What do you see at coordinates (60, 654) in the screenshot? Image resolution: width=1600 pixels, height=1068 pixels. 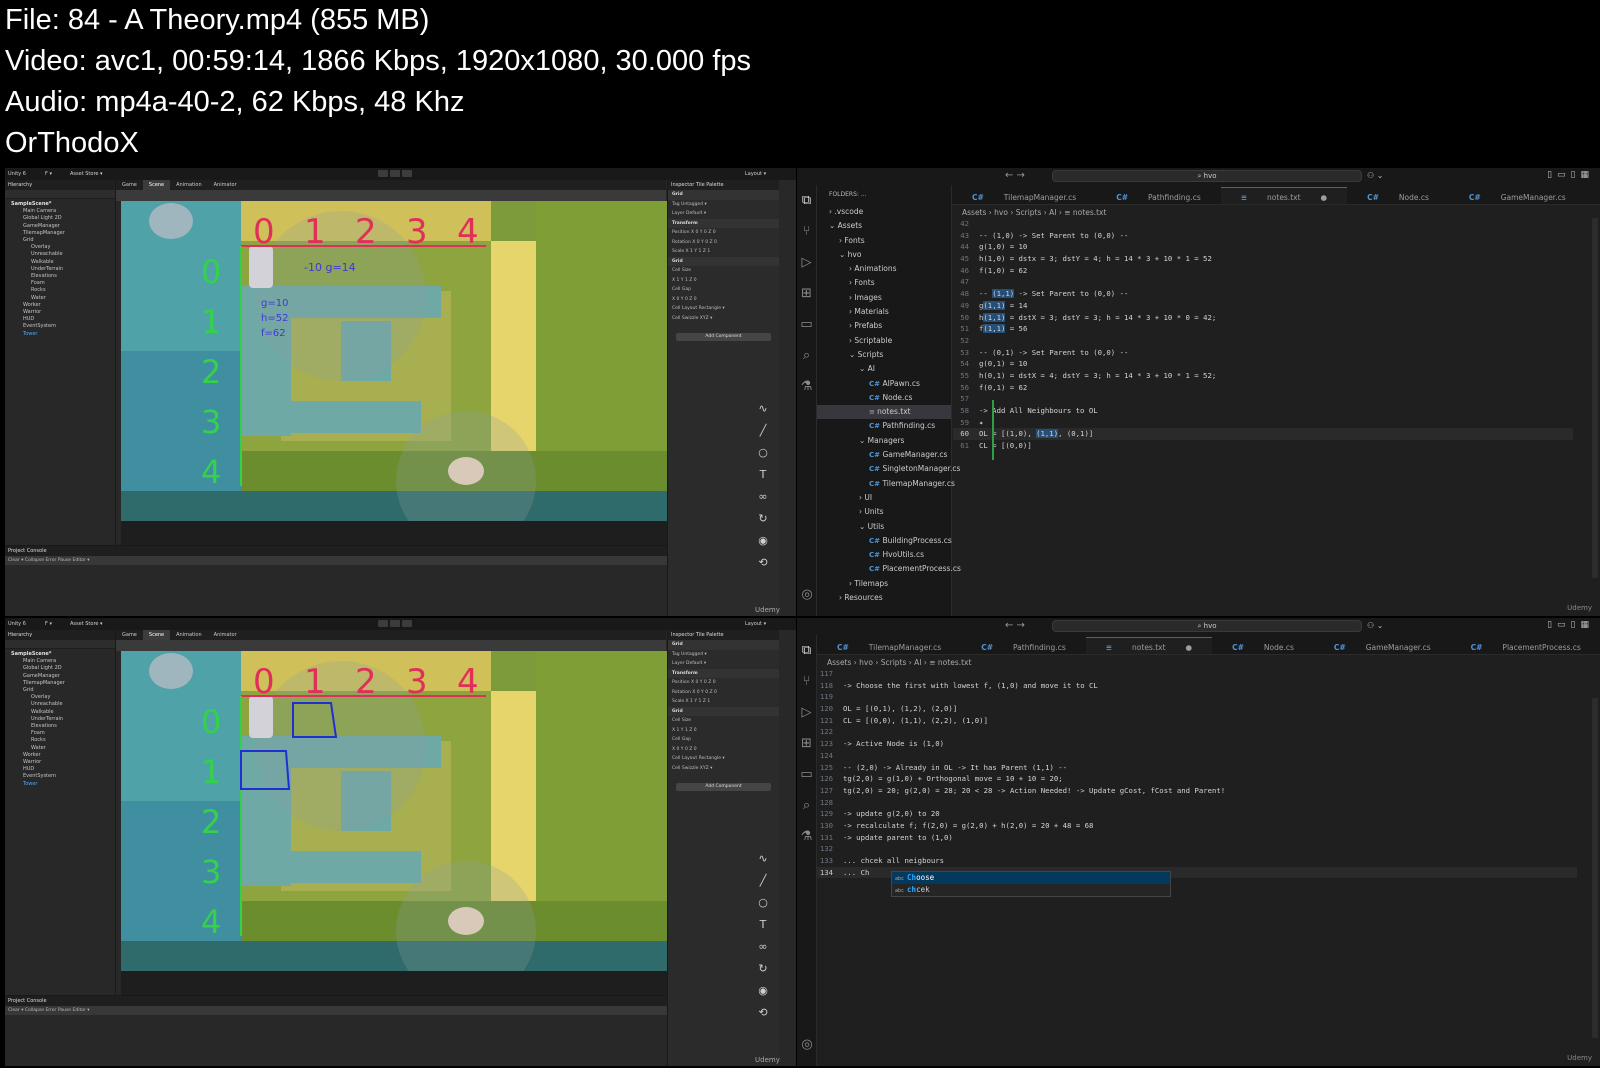 I see `hierarchy-scene: SampleScene*` at bounding box center [60, 654].